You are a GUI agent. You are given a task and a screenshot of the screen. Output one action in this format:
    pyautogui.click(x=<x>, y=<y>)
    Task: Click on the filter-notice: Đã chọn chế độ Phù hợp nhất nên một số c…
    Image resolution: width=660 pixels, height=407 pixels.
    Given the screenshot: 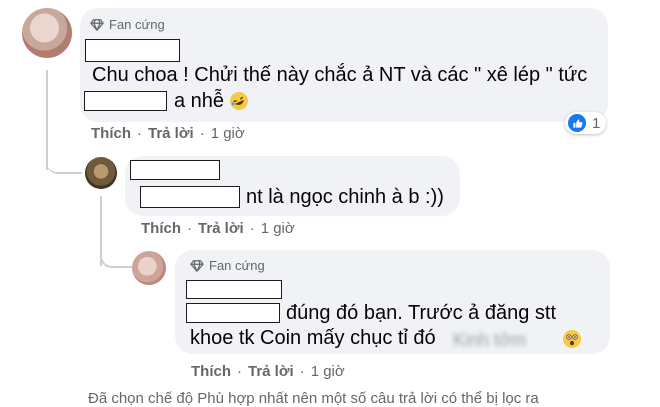 What is the action you would take?
    pyautogui.click(x=313, y=398)
    